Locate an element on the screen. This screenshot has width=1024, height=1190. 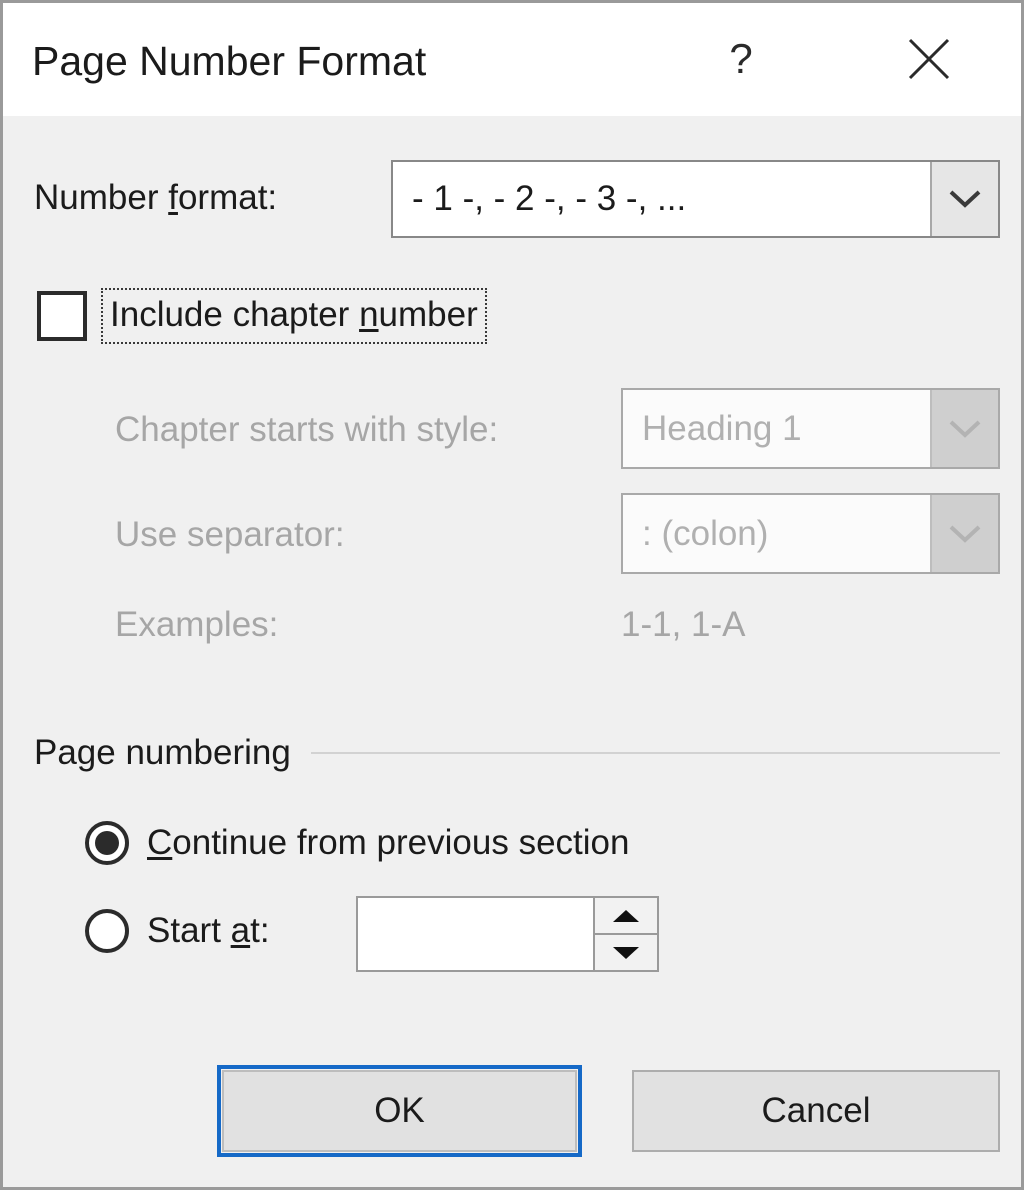
cancel-button-label: Cancel is located at coordinates (816, 1110).